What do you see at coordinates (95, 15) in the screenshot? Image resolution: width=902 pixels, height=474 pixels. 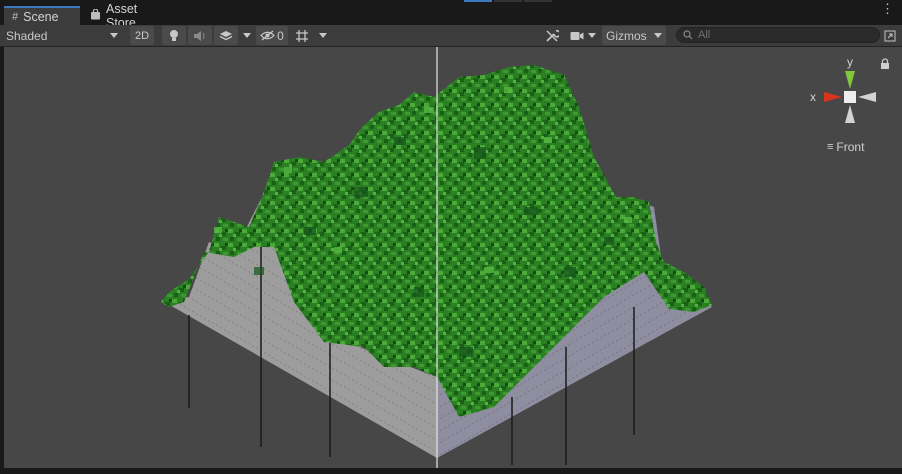 I see `bag-icon` at bounding box center [95, 15].